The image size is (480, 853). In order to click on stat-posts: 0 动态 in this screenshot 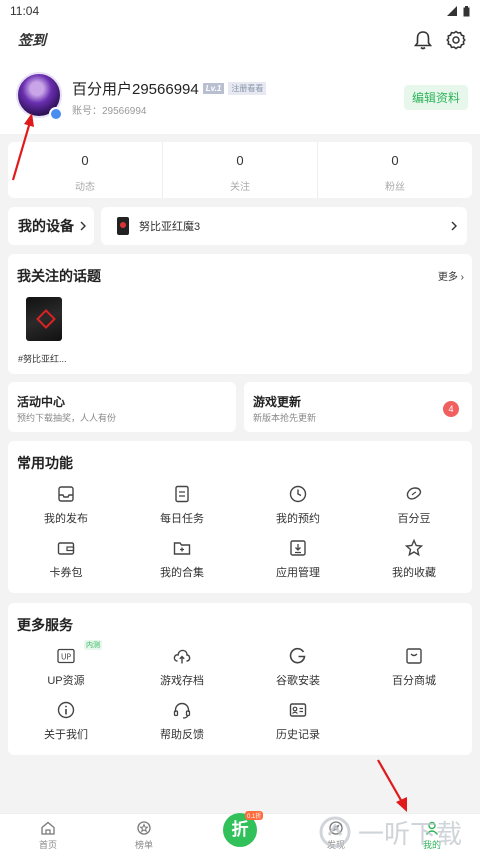, I will do `click(85, 170)`.